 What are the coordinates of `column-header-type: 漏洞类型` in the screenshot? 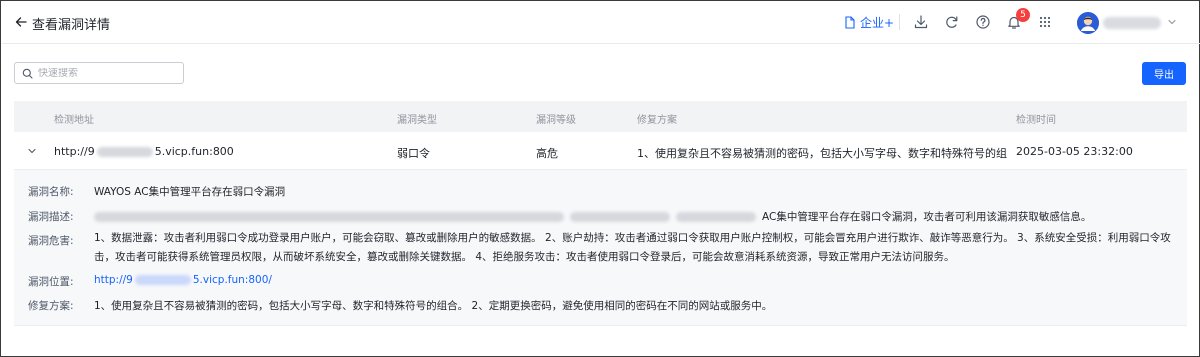 It's located at (417, 120).